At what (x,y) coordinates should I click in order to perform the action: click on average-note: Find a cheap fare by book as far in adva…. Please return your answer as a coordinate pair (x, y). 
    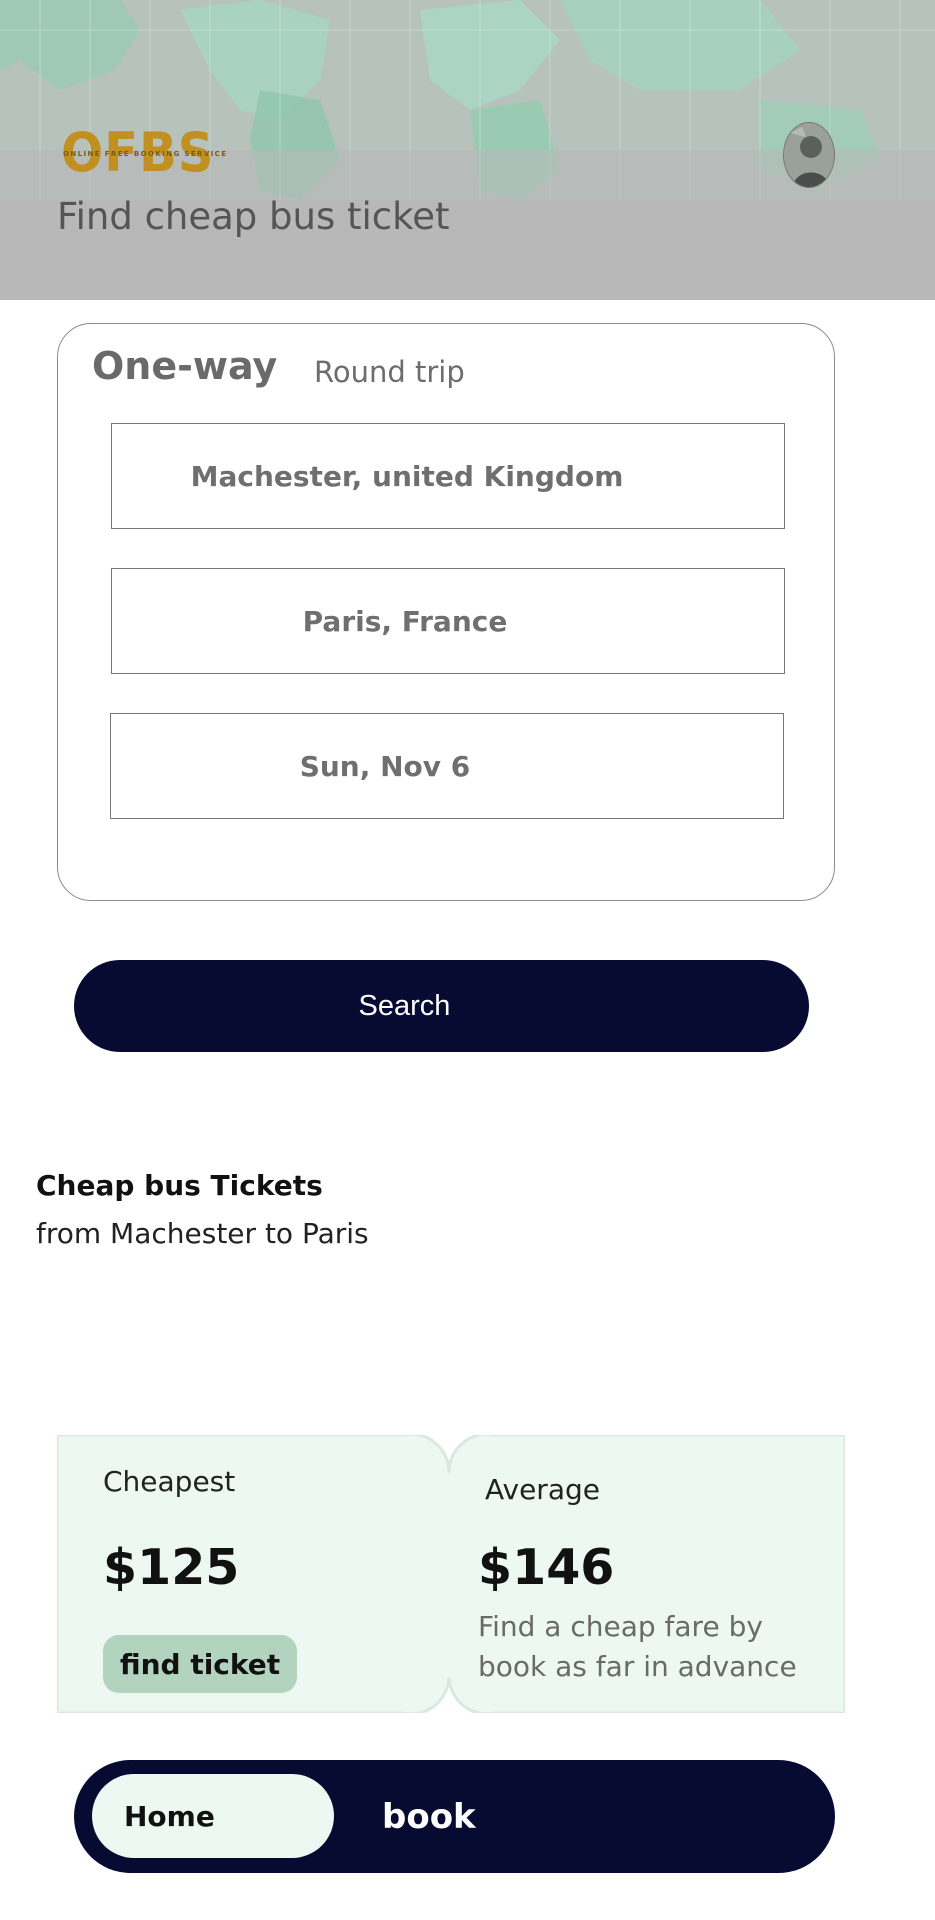
    Looking at the image, I should click on (637, 1646).